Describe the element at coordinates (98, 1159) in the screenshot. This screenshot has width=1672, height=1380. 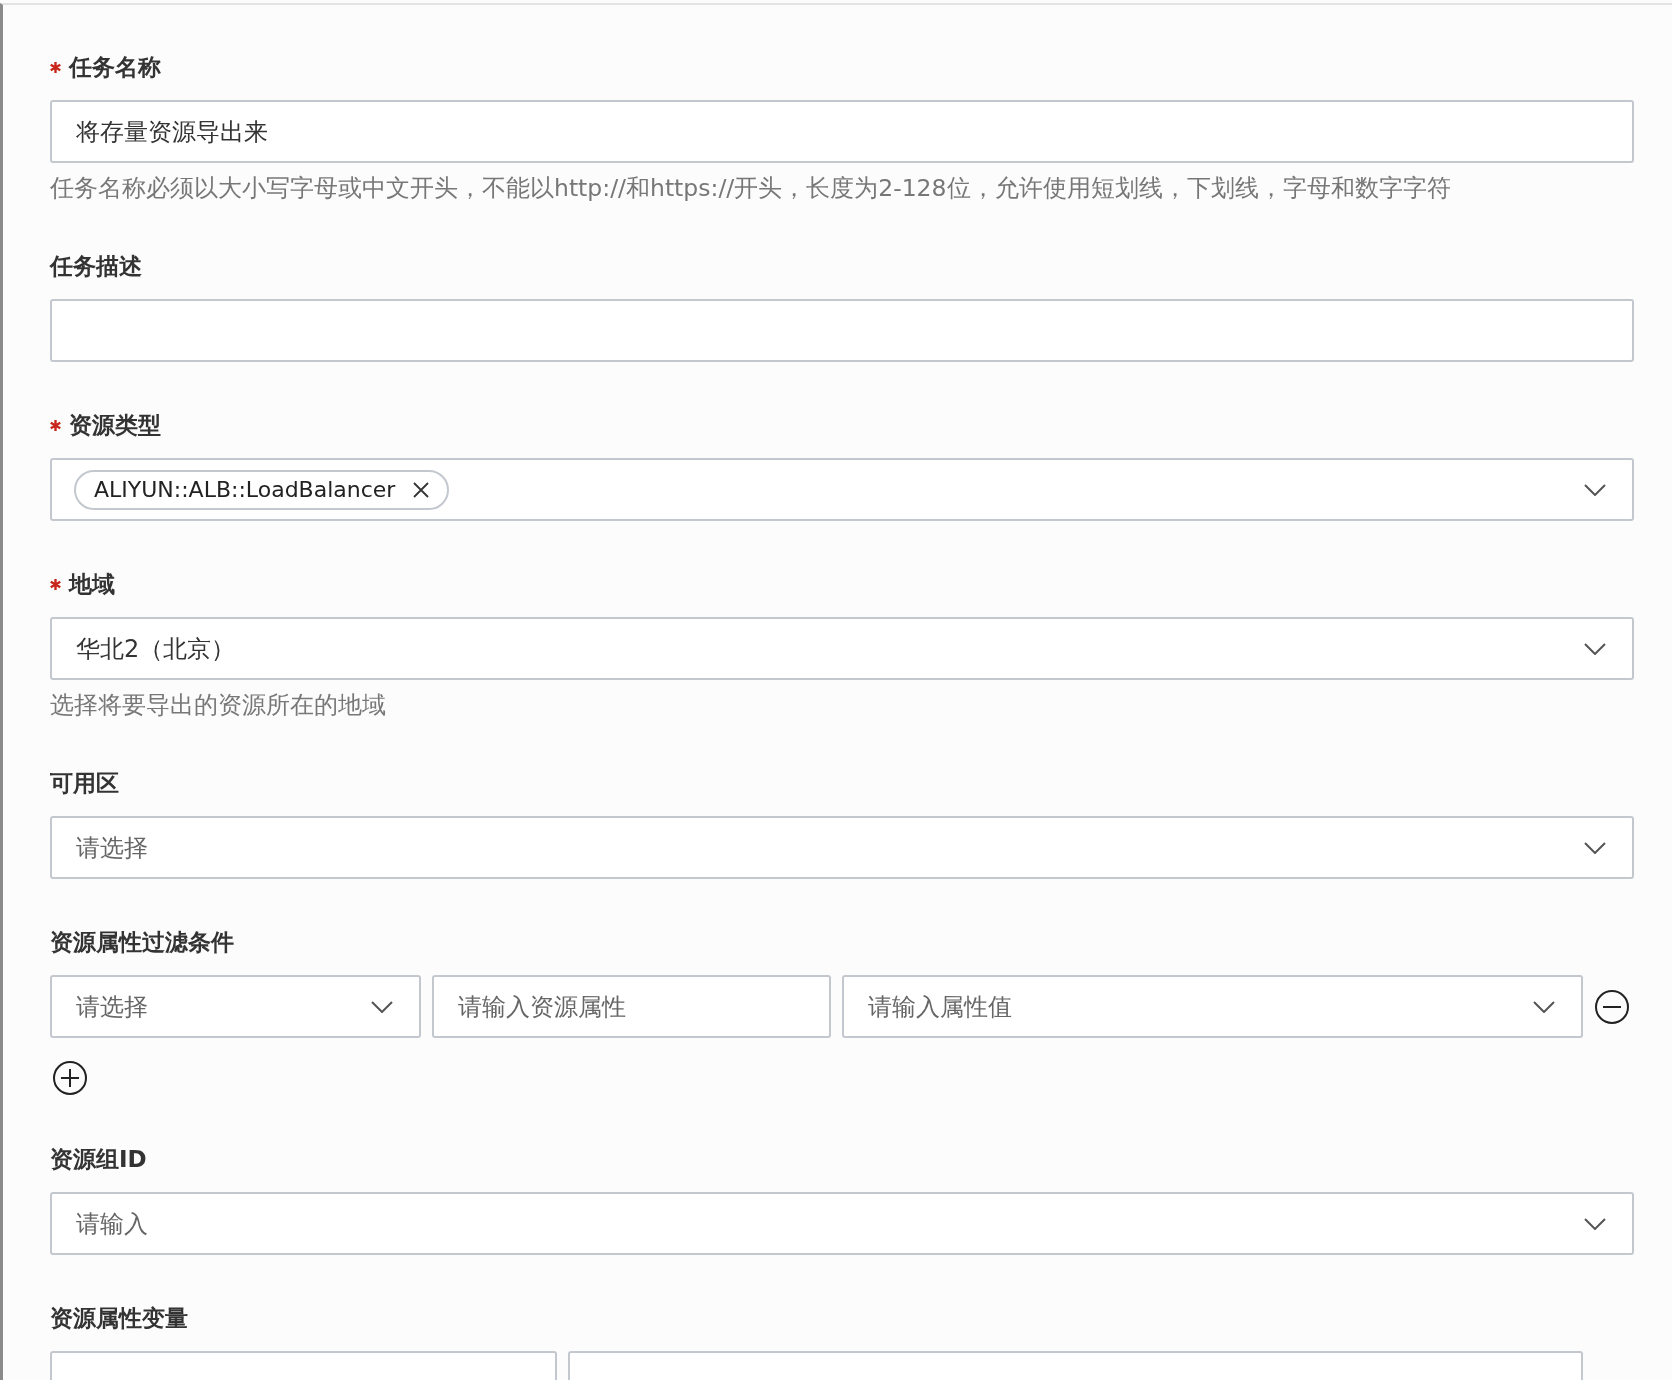
I see `field-label: 资源组ID` at that location.